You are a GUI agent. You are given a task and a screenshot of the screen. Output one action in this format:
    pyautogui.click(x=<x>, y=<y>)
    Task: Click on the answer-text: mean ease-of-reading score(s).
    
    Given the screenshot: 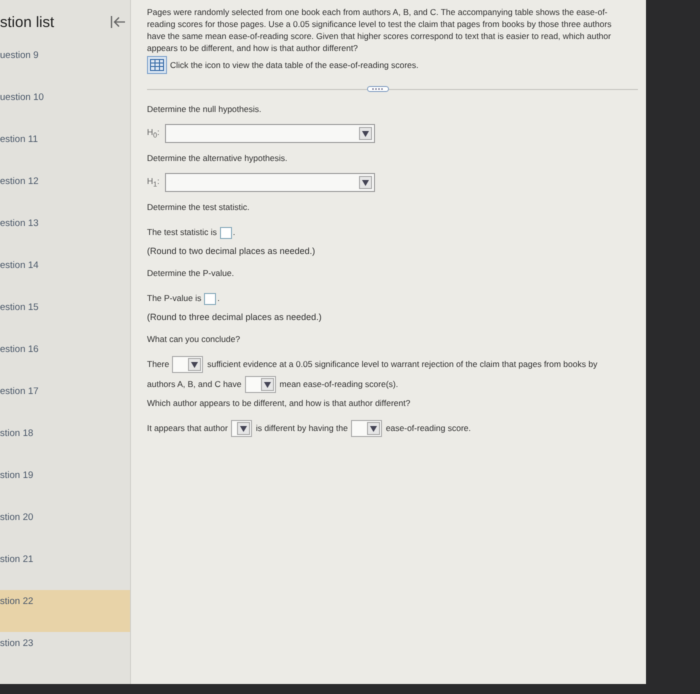 What is the action you would take?
    pyautogui.click(x=339, y=384)
    